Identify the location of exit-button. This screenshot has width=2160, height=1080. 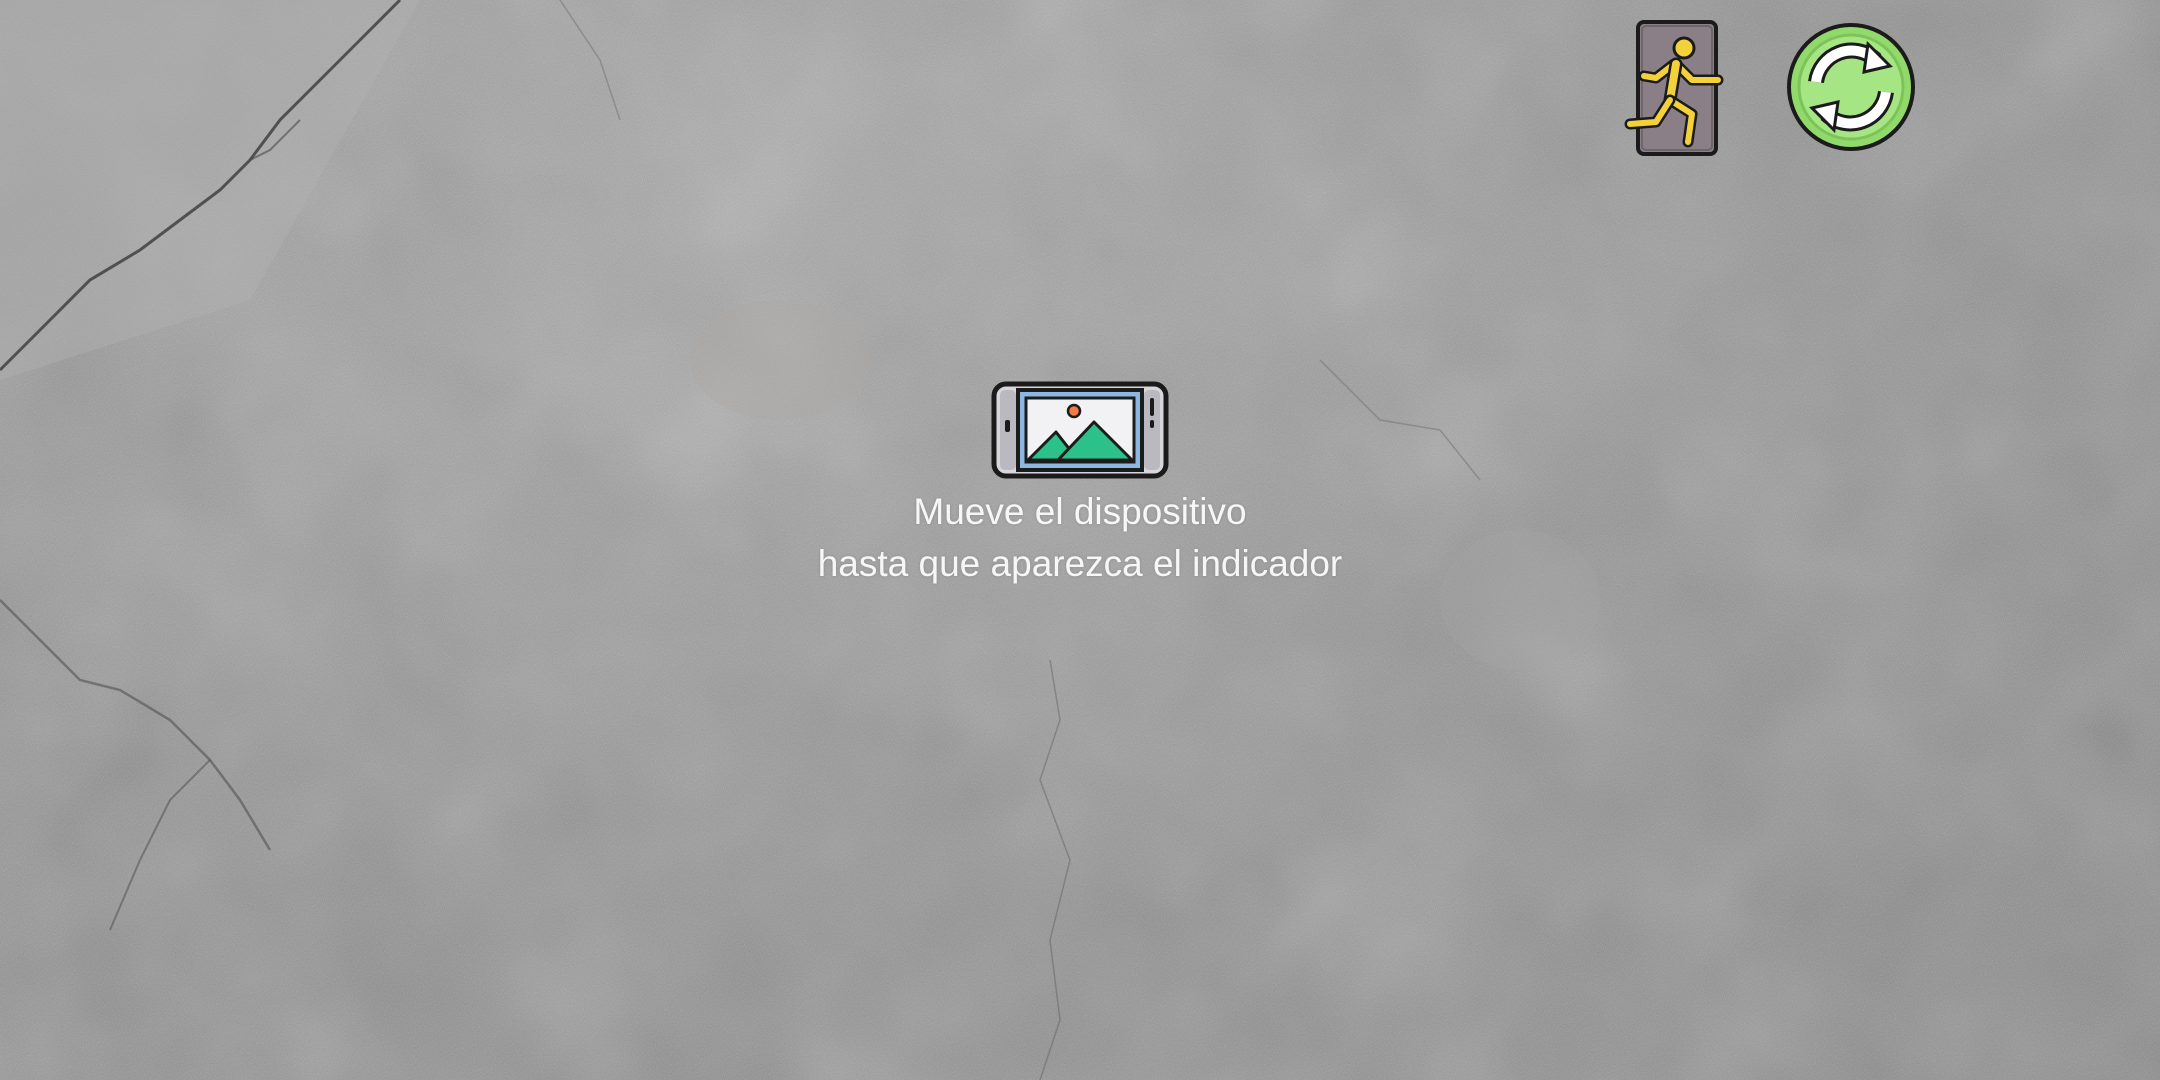
(1676, 88).